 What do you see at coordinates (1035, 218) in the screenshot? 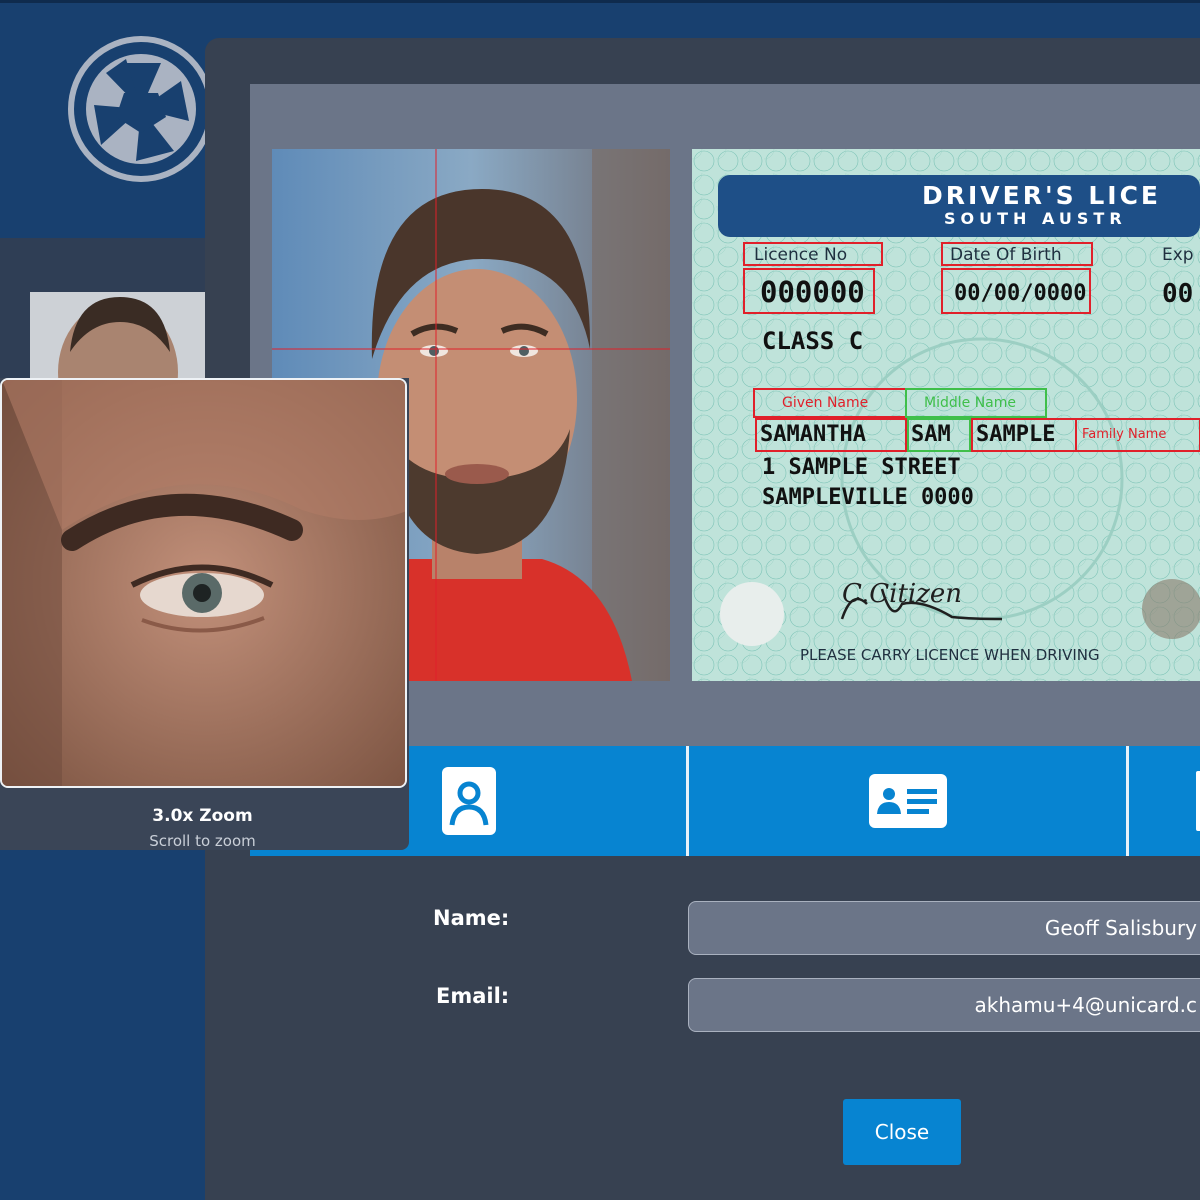
I see `licence-header-subtitle: SOUTH AUSTR` at bounding box center [1035, 218].